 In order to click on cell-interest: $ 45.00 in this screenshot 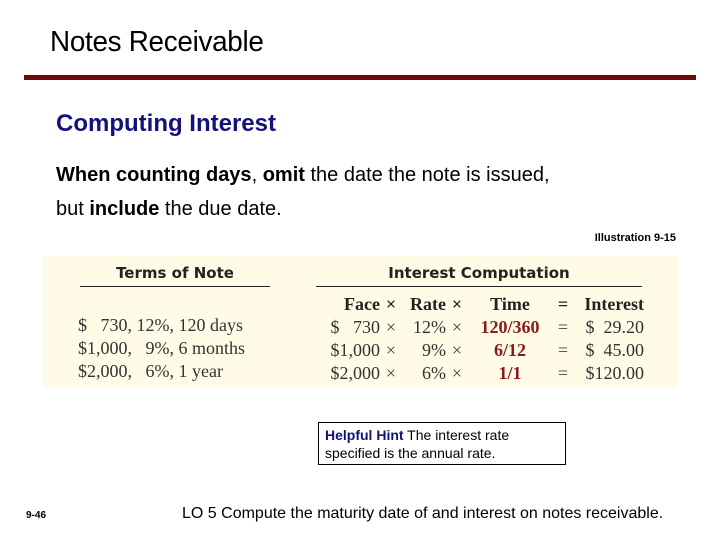, I will do `click(615, 350)`.